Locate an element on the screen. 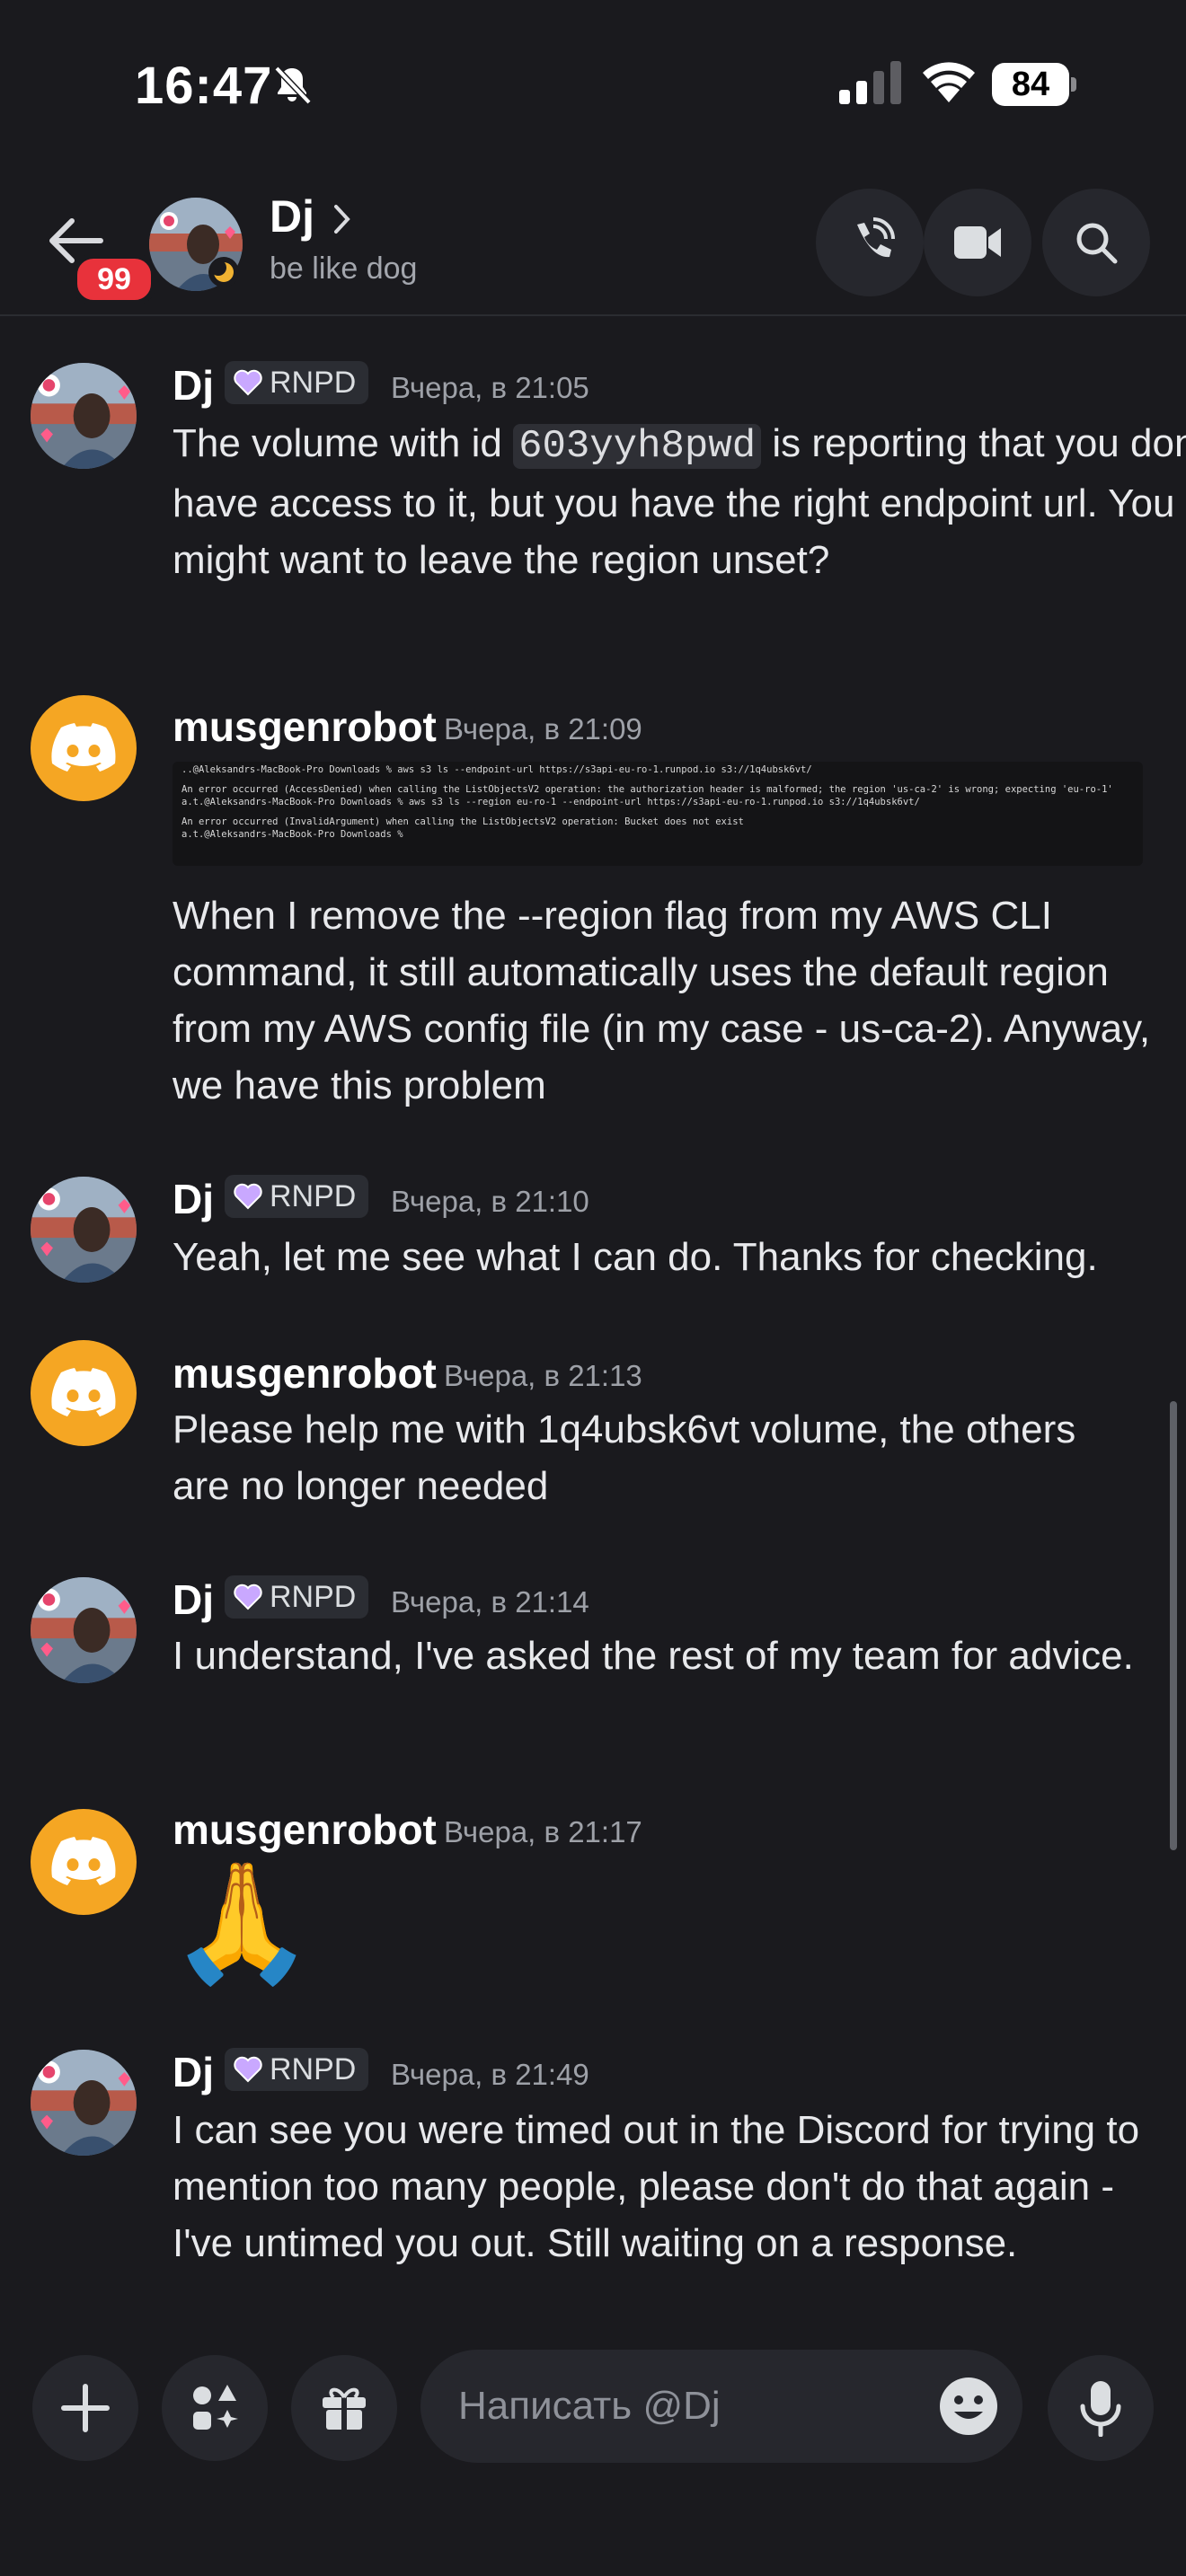  message-input: Написать @Dj is located at coordinates (721, 2406).